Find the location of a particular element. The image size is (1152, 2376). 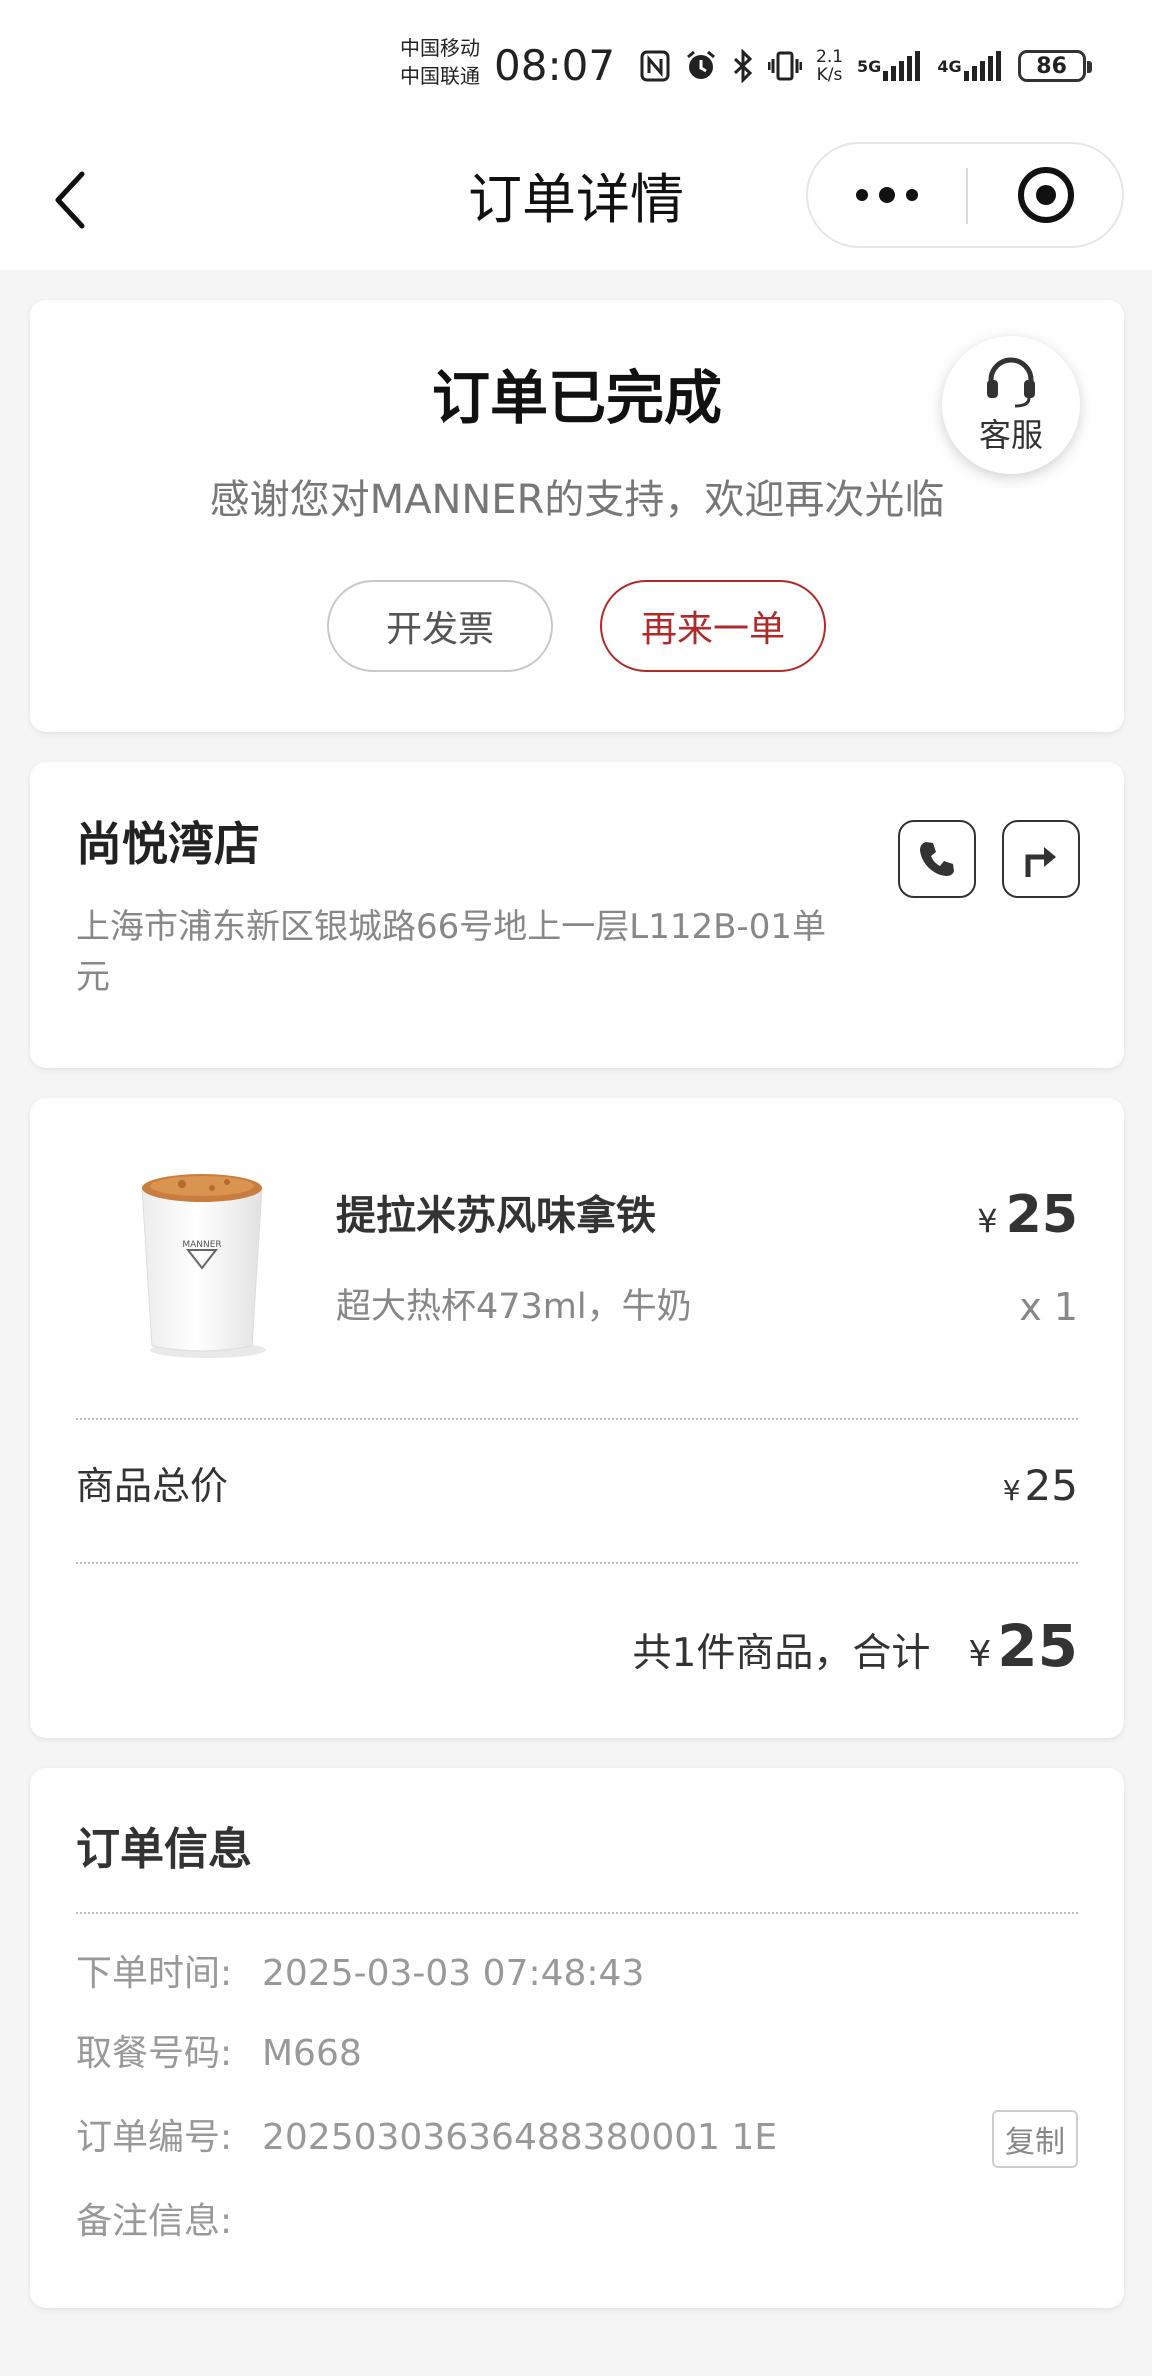

signal-5g-icon: 5G is located at coordinates (890, 66).